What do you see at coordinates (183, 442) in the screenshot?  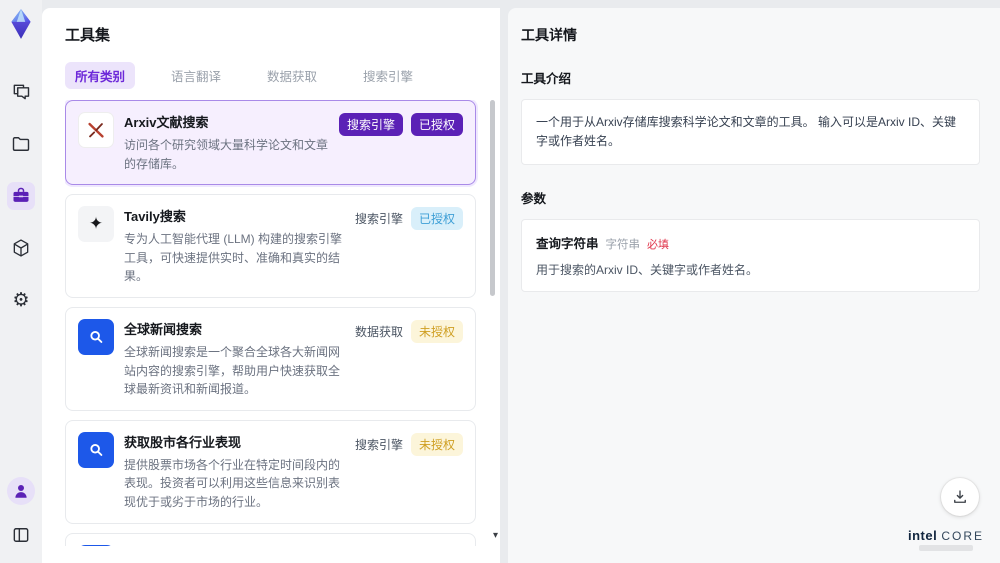 I see `tool-title: 获取股市各行业表现` at bounding box center [183, 442].